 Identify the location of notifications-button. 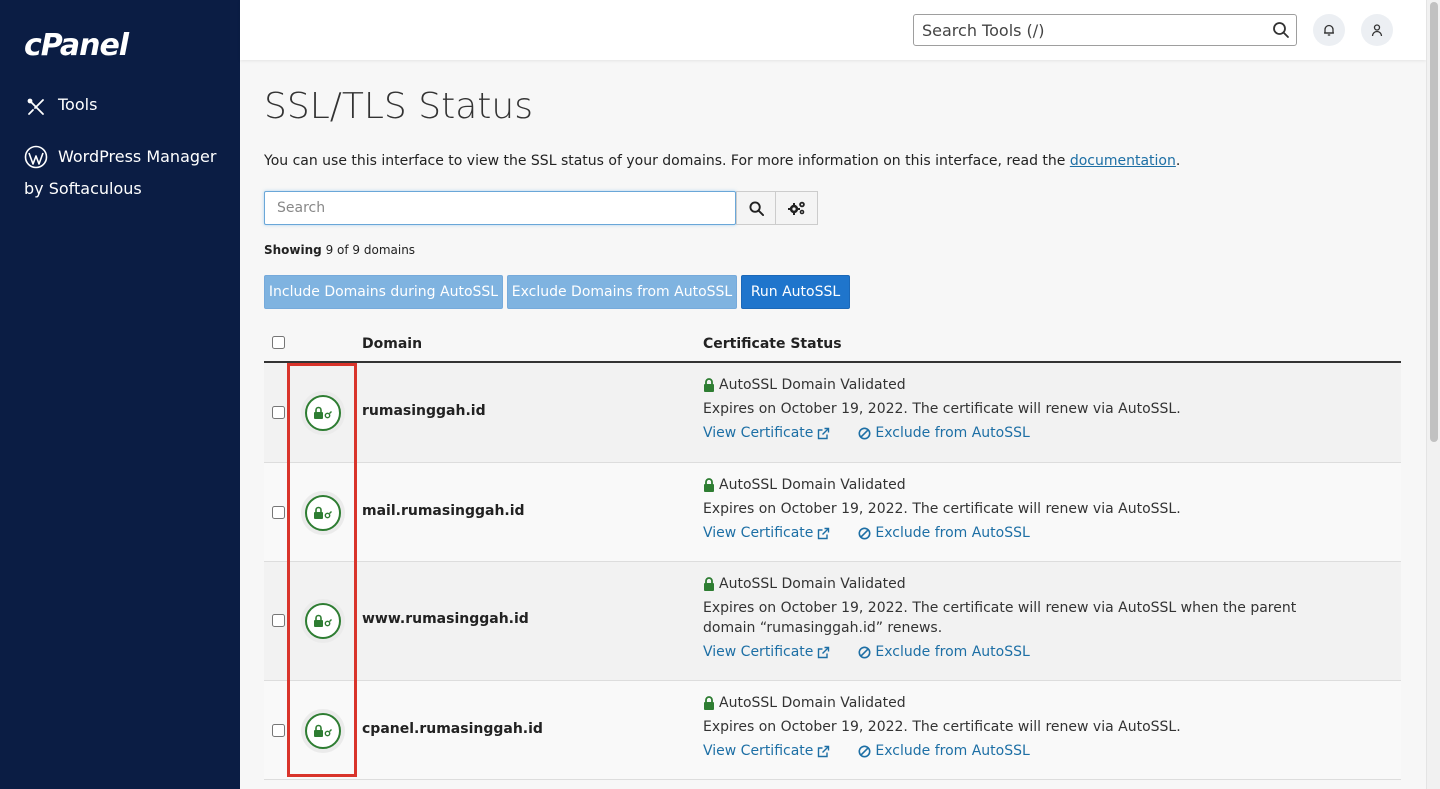
(1329, 30).